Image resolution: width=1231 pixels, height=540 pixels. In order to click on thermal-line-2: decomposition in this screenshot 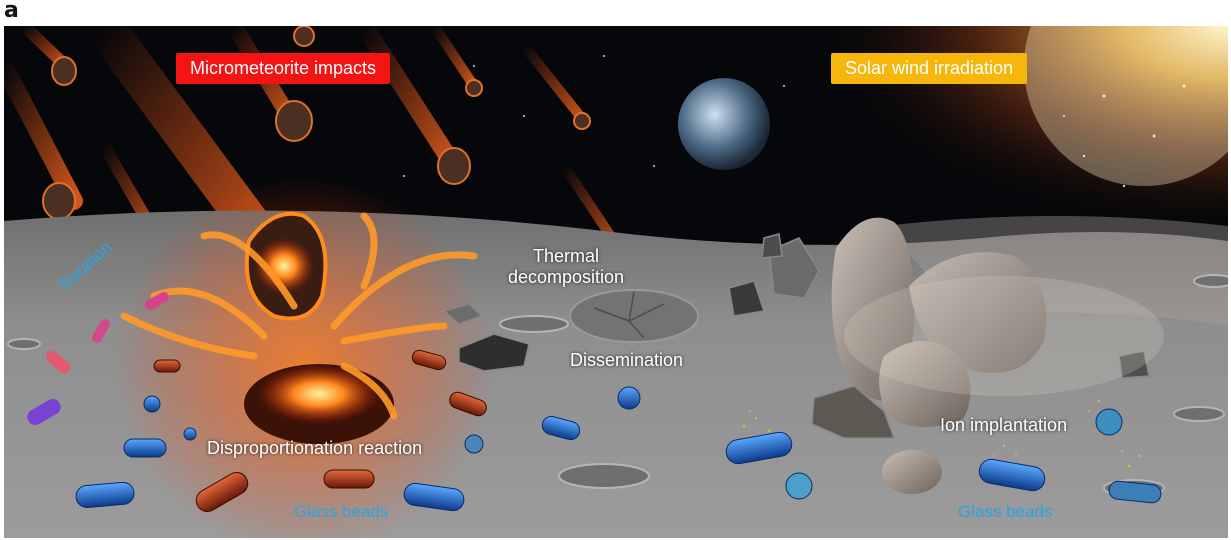, I will do `click(566, 277)`.